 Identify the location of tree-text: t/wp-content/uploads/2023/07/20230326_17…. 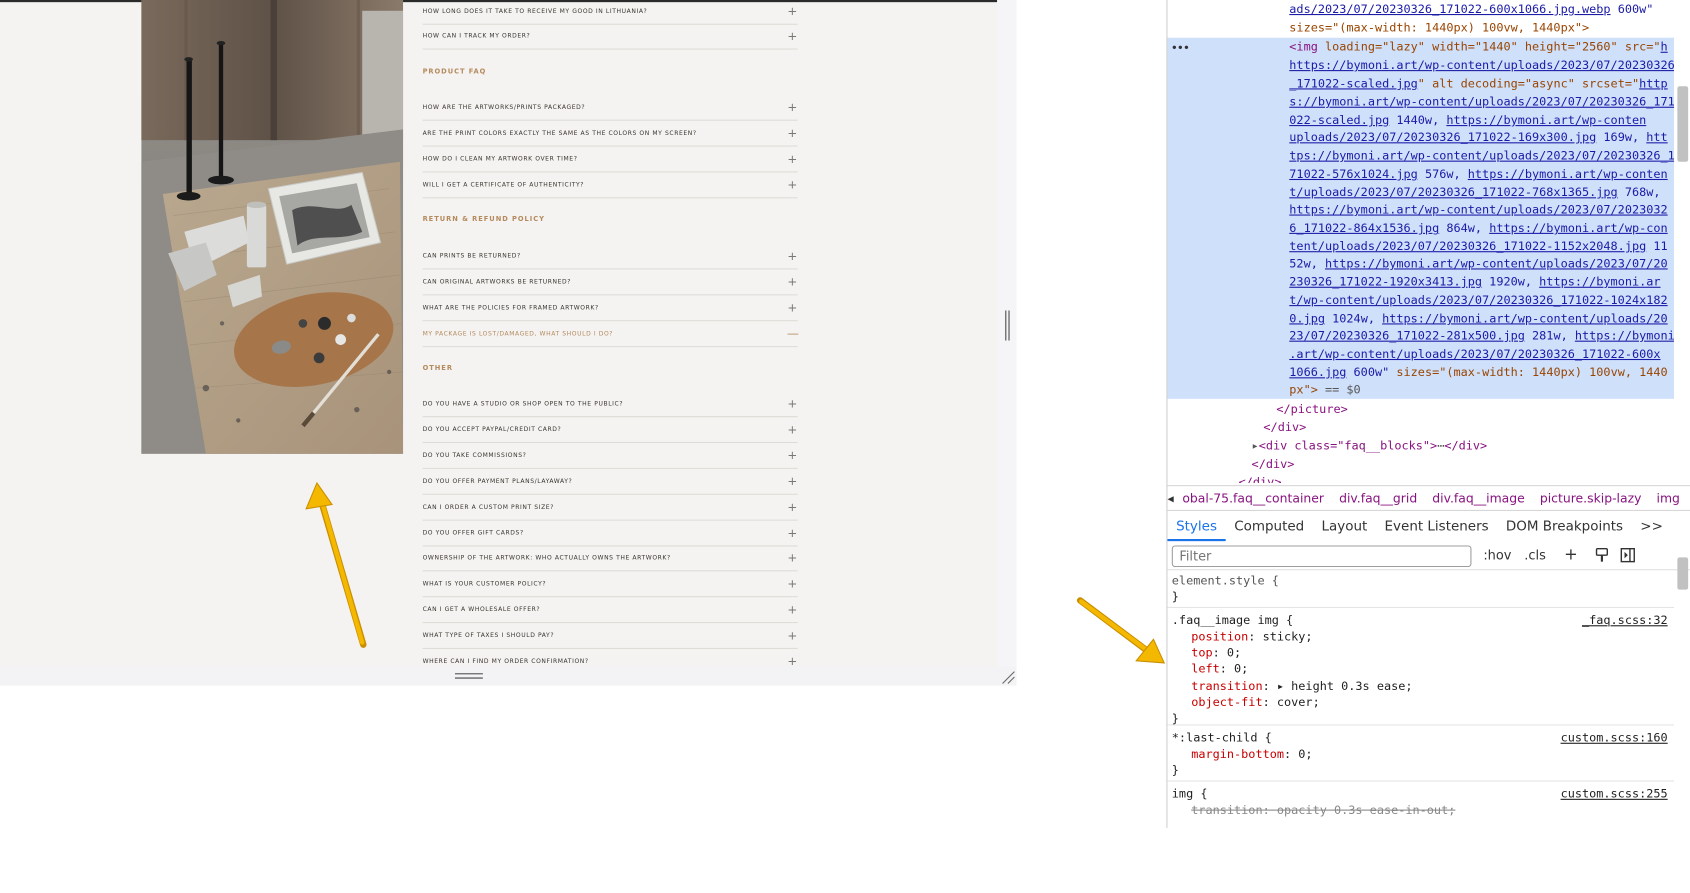
(1478, 300).